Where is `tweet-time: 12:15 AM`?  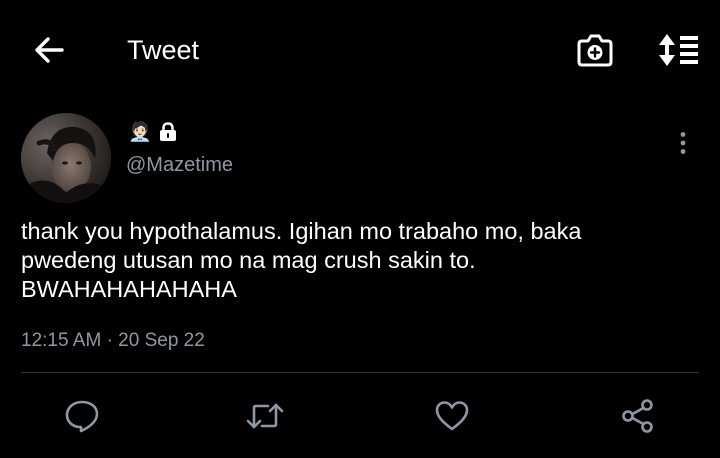
tweet-time: 12:15 AM is located at coordinates (61, 340).